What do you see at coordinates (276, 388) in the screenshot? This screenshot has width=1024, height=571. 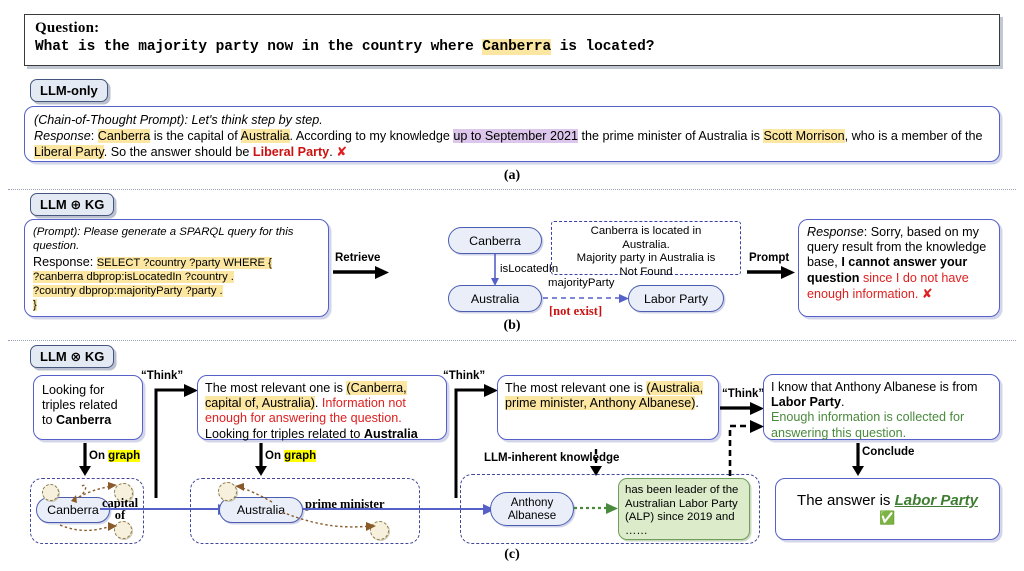 I see `think-box-2-pre: The most relevant one is` at bounding box center [276, 388].